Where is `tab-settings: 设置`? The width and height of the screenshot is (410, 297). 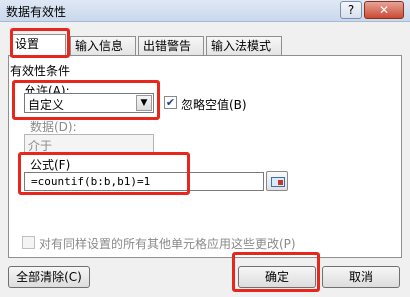 tab-settings: 设置 is located at coordinates (38, 45).